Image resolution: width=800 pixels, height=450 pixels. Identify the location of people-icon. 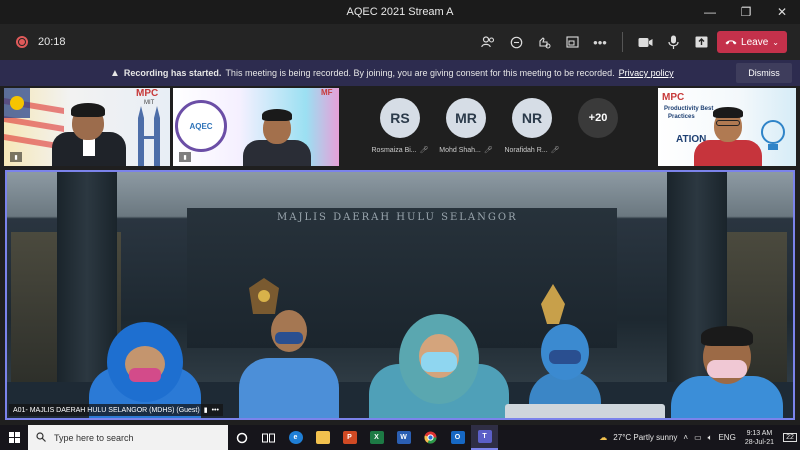
(488, 42).